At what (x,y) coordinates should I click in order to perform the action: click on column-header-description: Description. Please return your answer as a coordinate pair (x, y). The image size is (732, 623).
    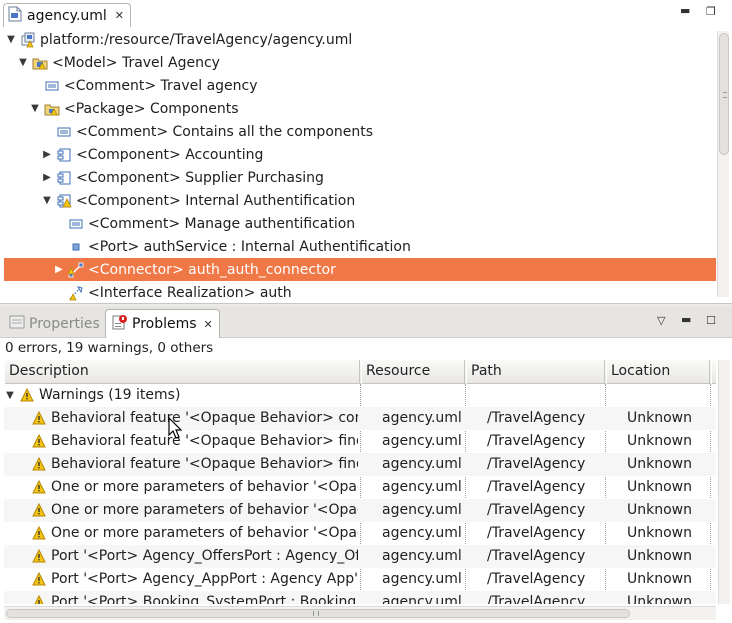
    Looking at the image, I should click on (182, 372).